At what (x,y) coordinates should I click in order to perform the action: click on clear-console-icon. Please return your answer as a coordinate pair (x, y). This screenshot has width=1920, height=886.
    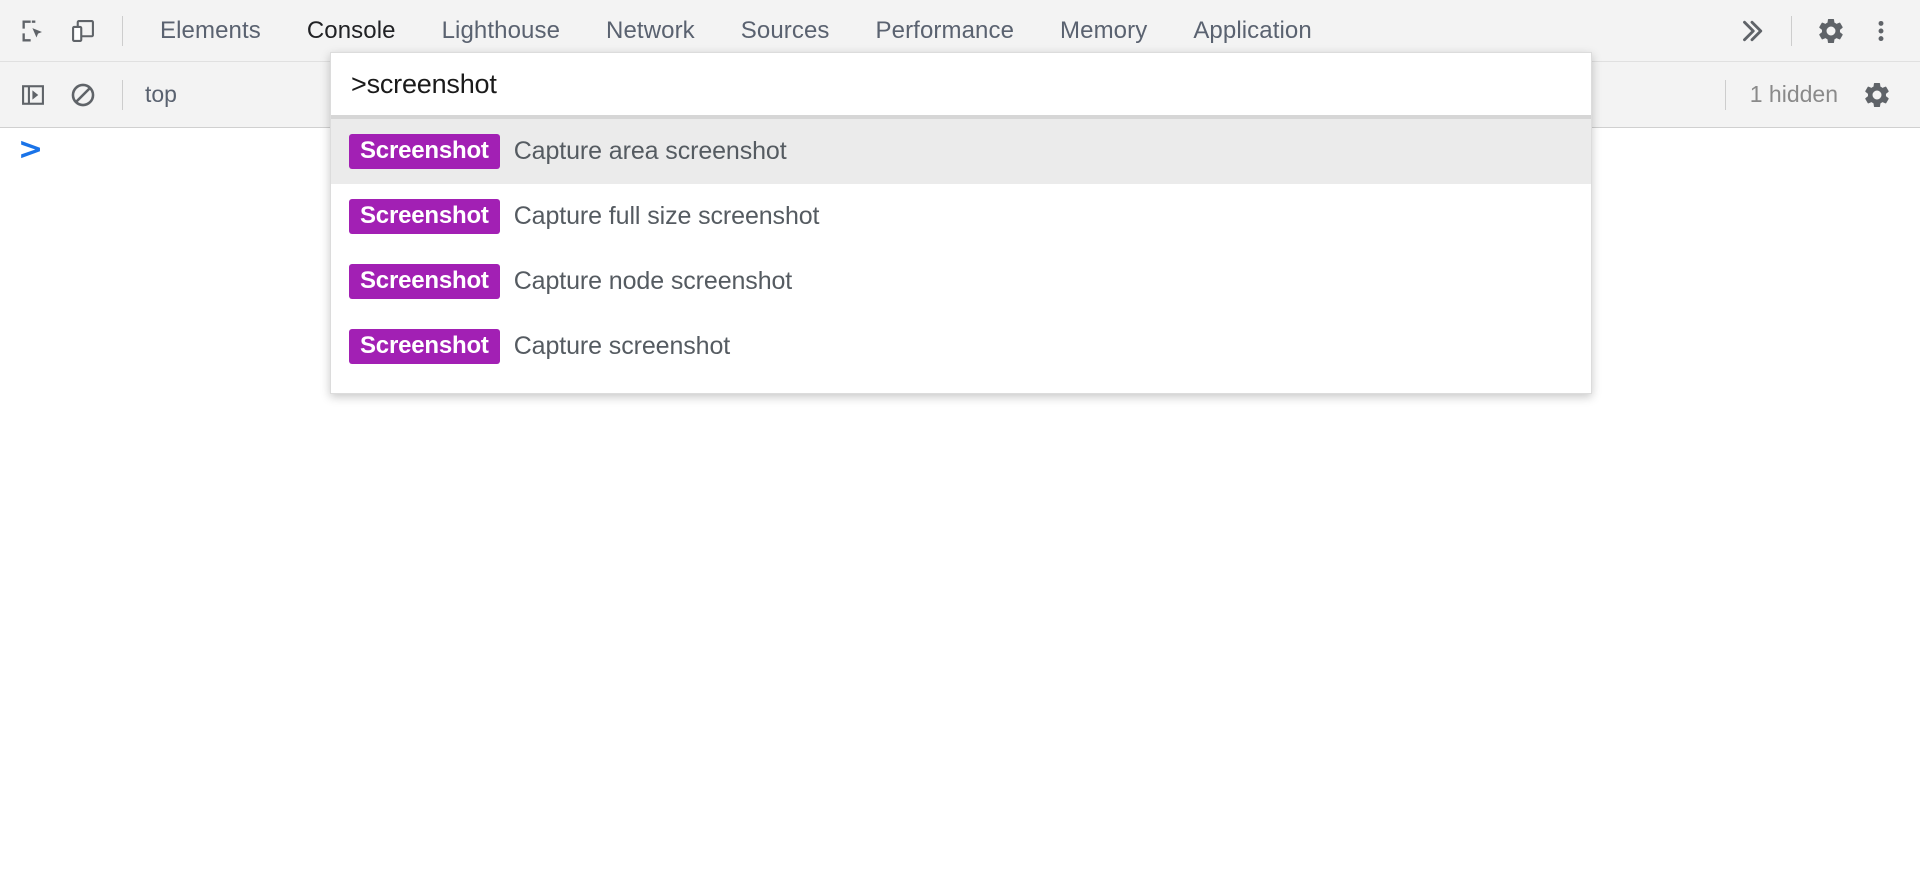
    Looking at the image, I should click on (83, 95).